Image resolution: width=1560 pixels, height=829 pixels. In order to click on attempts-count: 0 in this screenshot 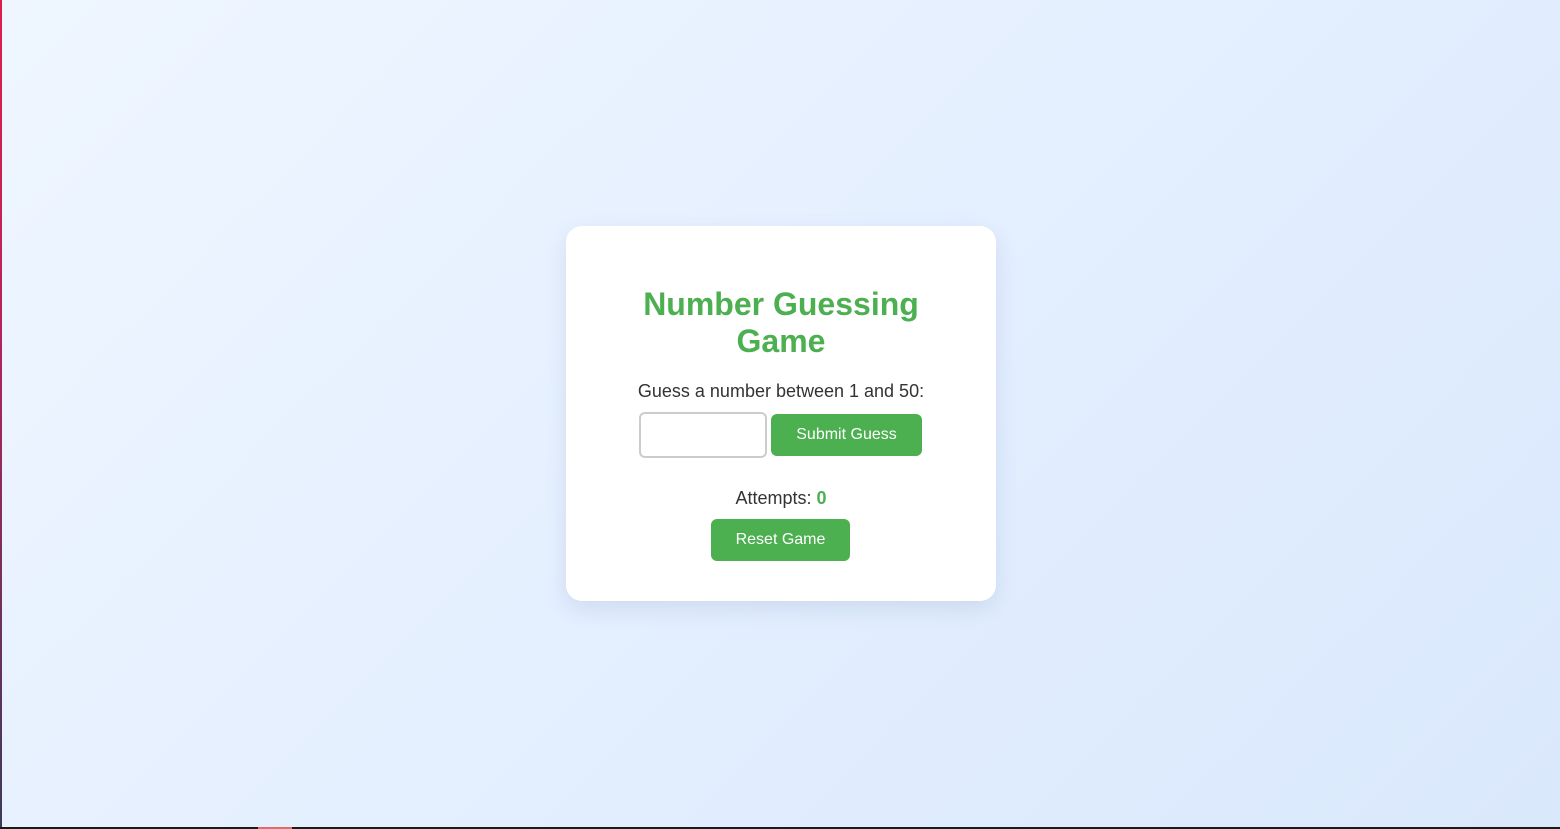, I will do `click(821, 498)`.